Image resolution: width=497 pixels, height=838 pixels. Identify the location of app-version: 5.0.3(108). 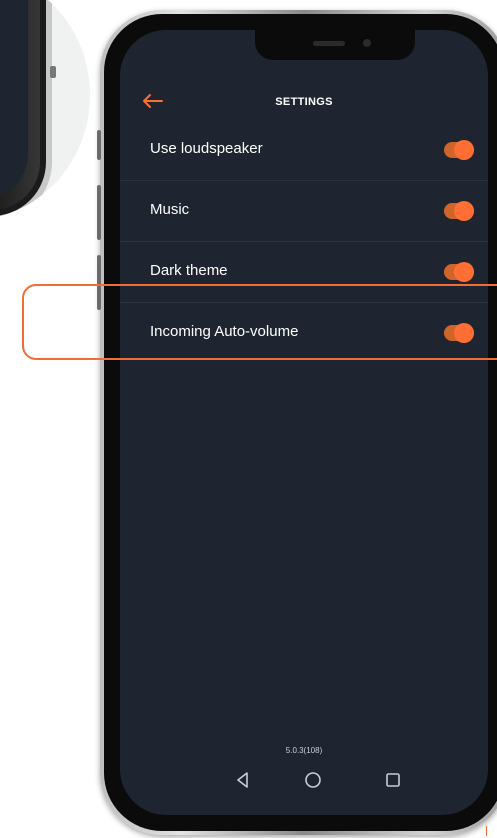
(304, 750).